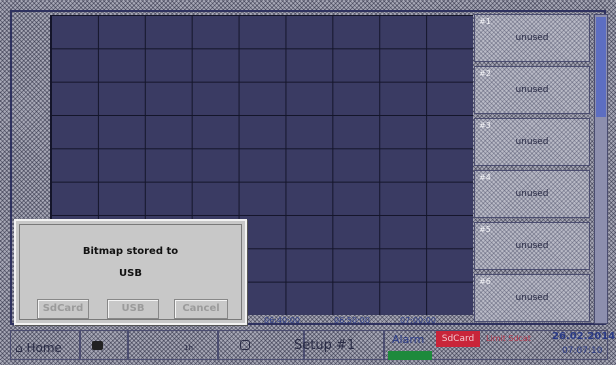  Describe the element at coordinates (584, 336) in the screenshot. I see `date-label: 26.02.2014` at that location.